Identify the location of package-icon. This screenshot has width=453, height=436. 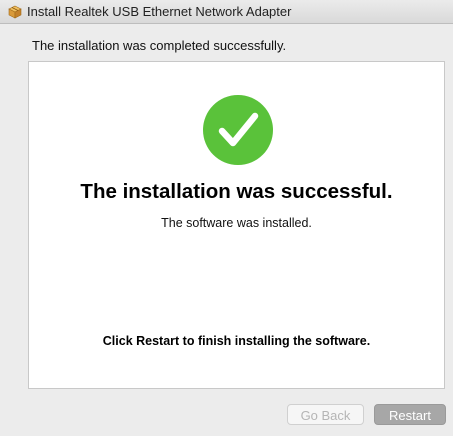
(15, 12).